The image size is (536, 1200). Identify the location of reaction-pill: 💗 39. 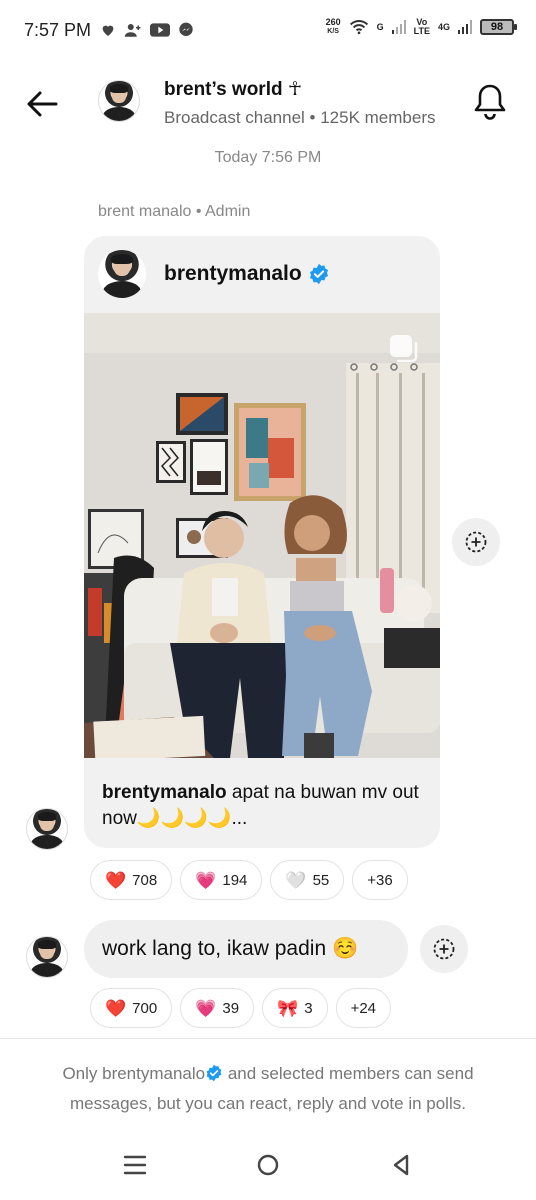
(217, 1008).